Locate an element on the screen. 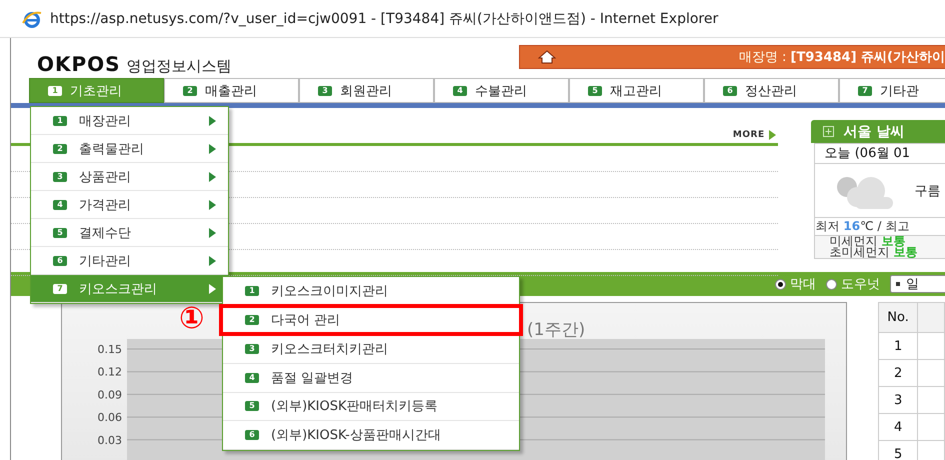 This screenshot has width=945, height=460. submenu-item: 4 품절 일괄변경 is located at coordinates (371, 378).